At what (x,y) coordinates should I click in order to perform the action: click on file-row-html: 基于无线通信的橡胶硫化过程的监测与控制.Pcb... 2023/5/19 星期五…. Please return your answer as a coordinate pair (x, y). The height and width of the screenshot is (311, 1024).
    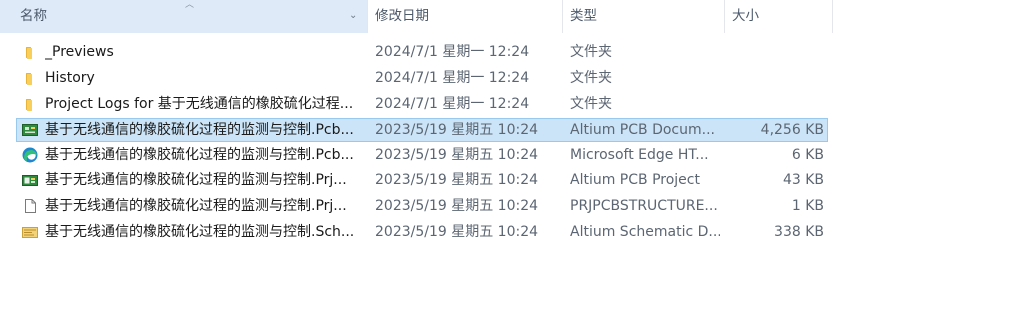
    Looking at the image, I should click on (422, 155).